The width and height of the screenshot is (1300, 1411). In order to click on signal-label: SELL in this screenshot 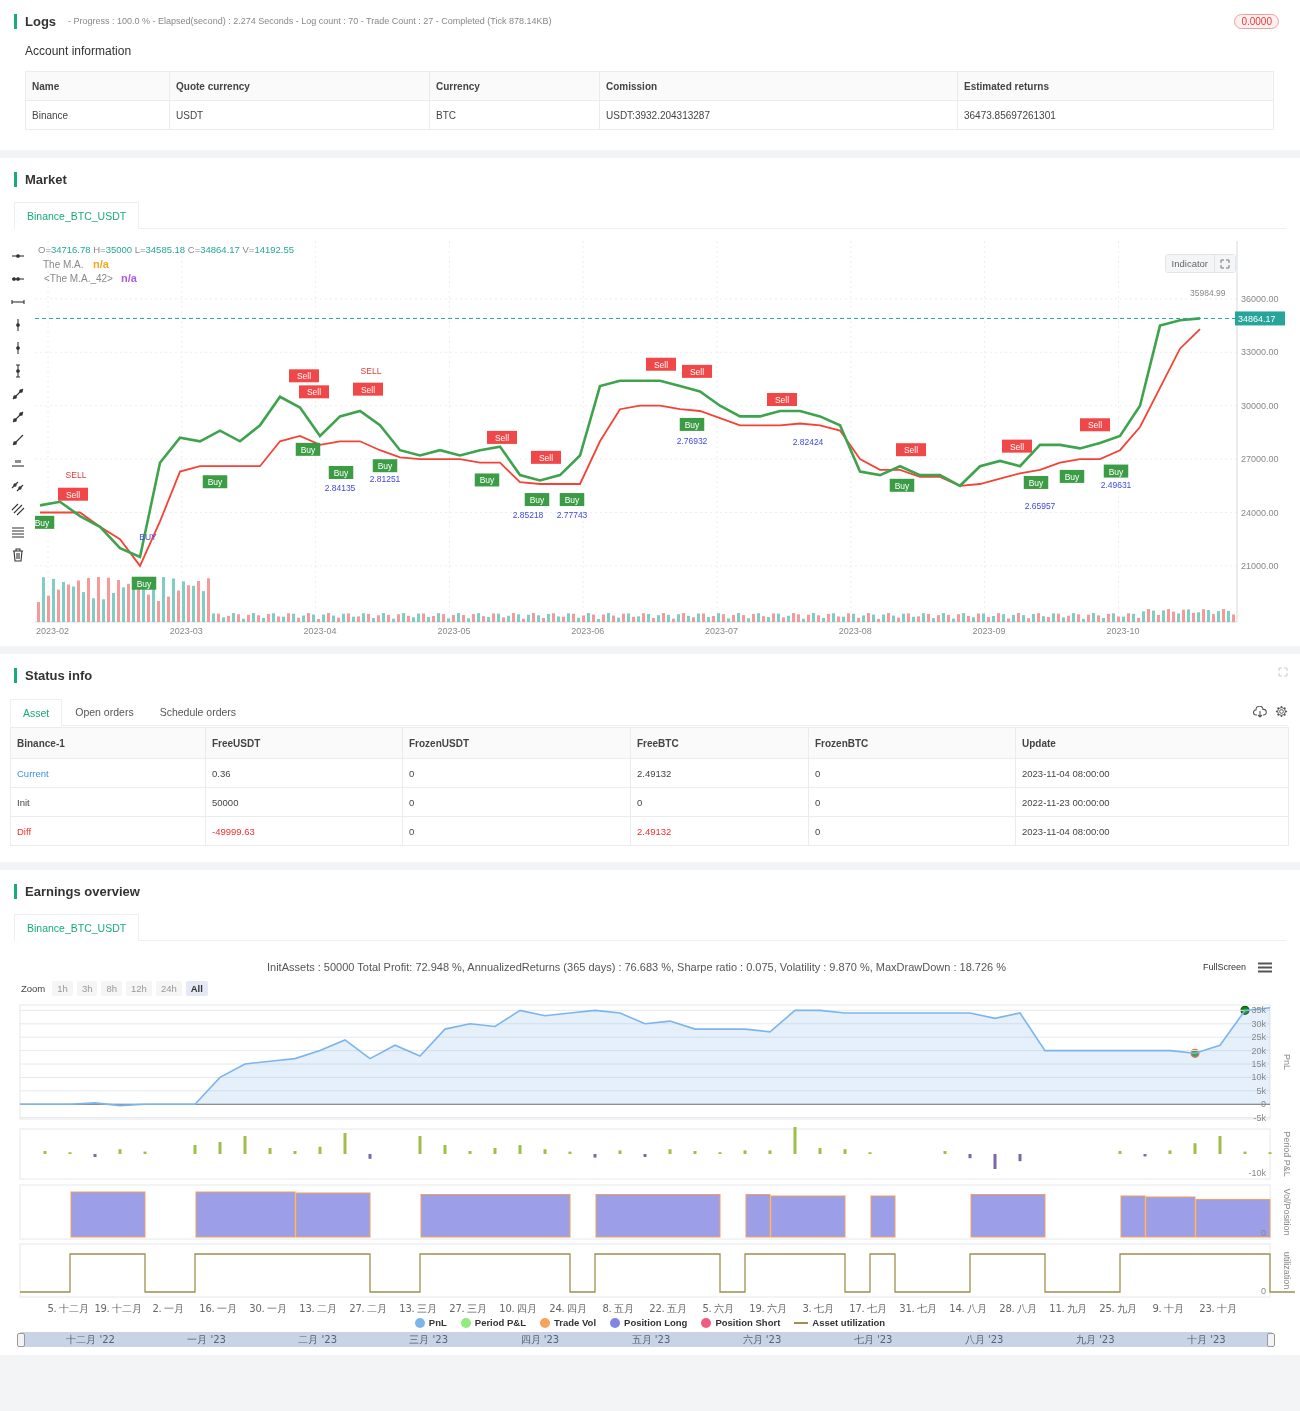, I will do `click(76, 474)`.